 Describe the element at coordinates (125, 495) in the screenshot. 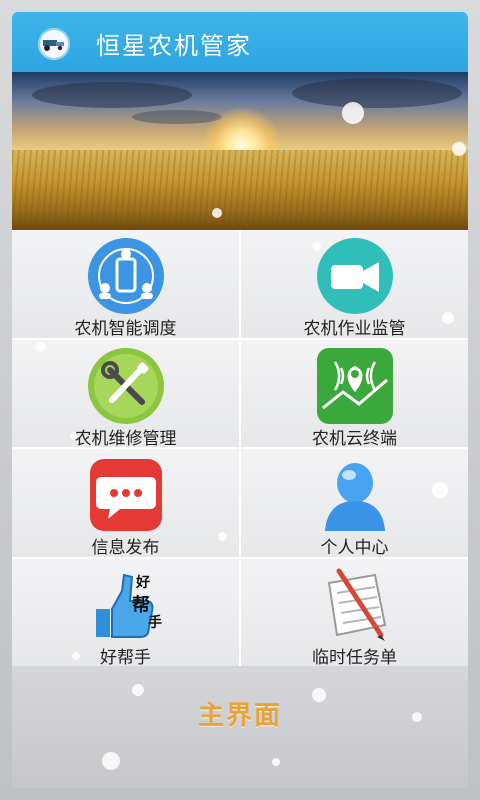

I see `chat-bubble-icon` at that location.